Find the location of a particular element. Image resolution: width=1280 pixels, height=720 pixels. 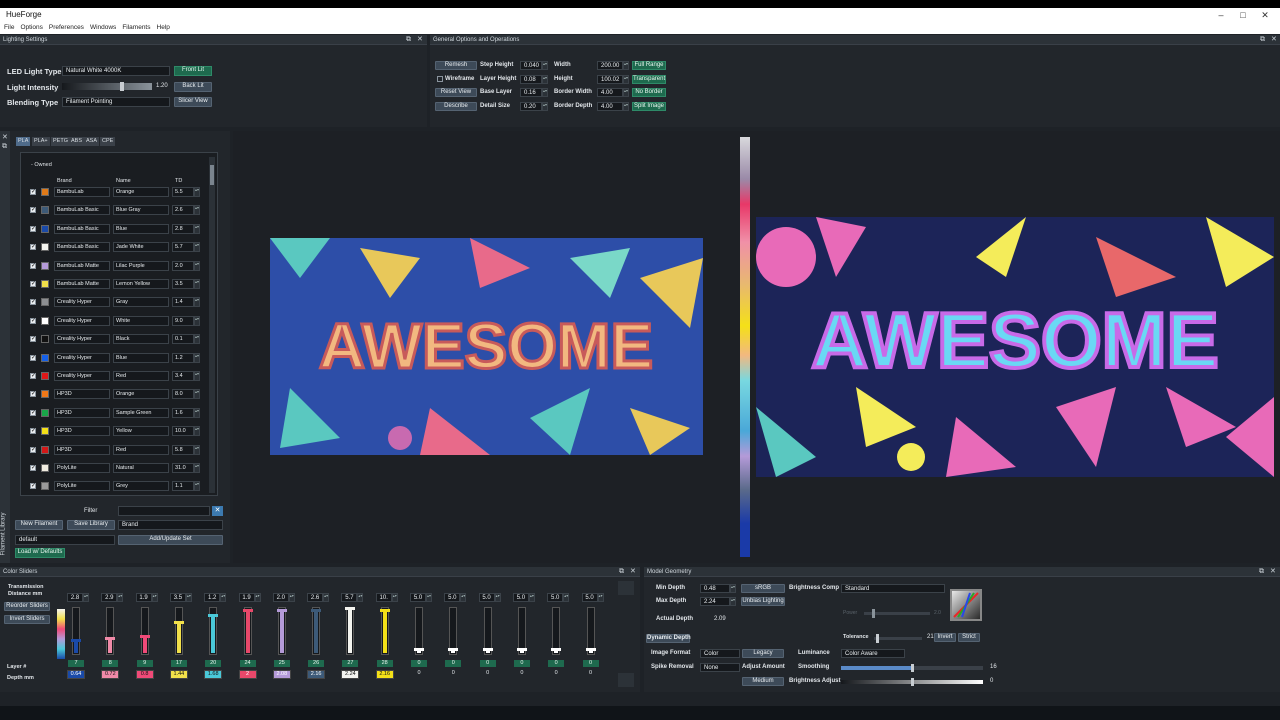

filament-td: 5.7 is located at coordinates (183, 247).